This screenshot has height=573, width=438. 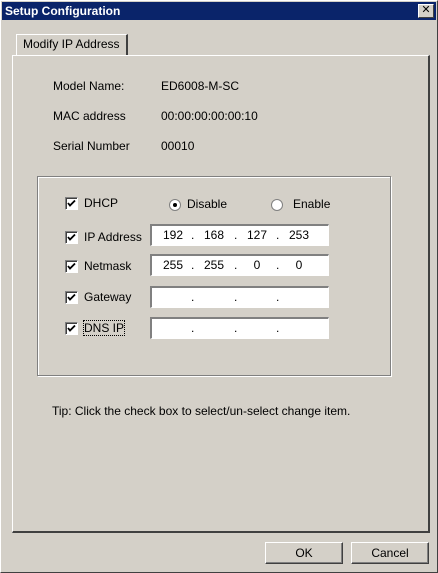 What do you see at coordinates (239, 235) in the screenshot?
I see `ip-address-input: 192 . 168 . 127 . 253` at bounding box center [239, 235].